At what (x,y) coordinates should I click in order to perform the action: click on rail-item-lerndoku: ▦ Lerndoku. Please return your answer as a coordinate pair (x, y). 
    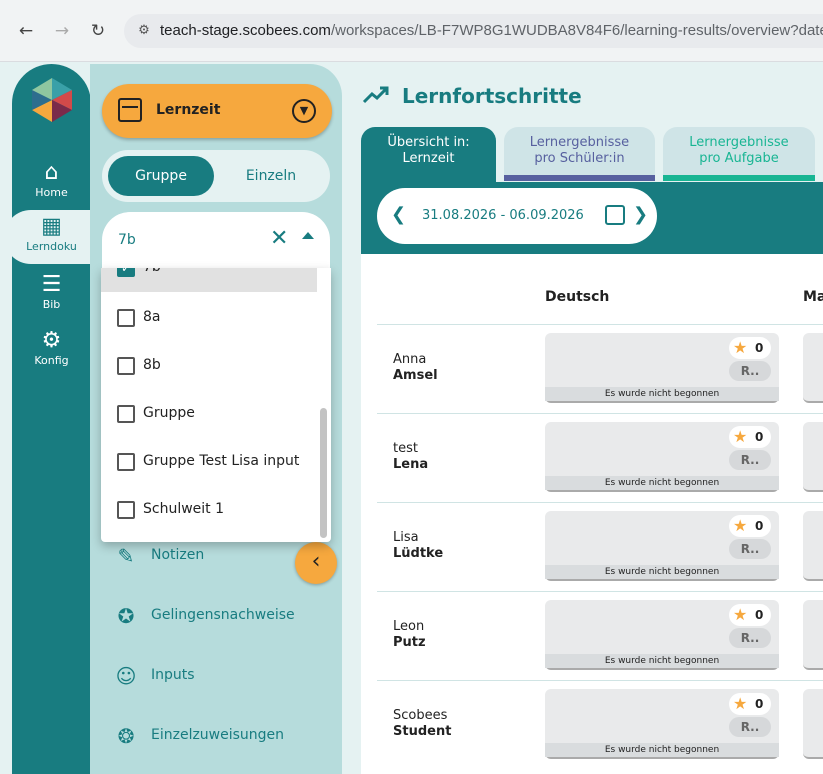
    Looking at the image, I should click on (51, 233).